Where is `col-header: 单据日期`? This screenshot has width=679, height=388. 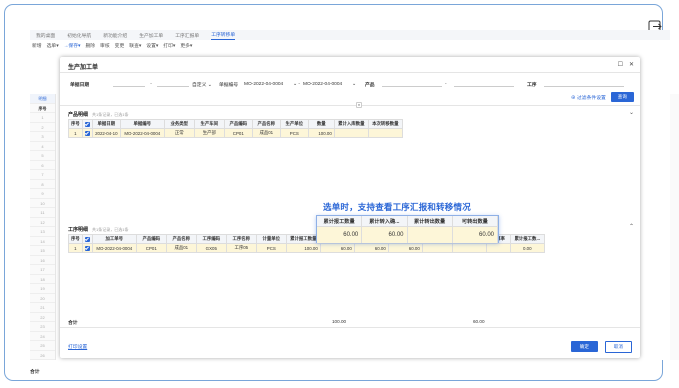
col-header: 单据日期 is located at coordinates (106, 124).